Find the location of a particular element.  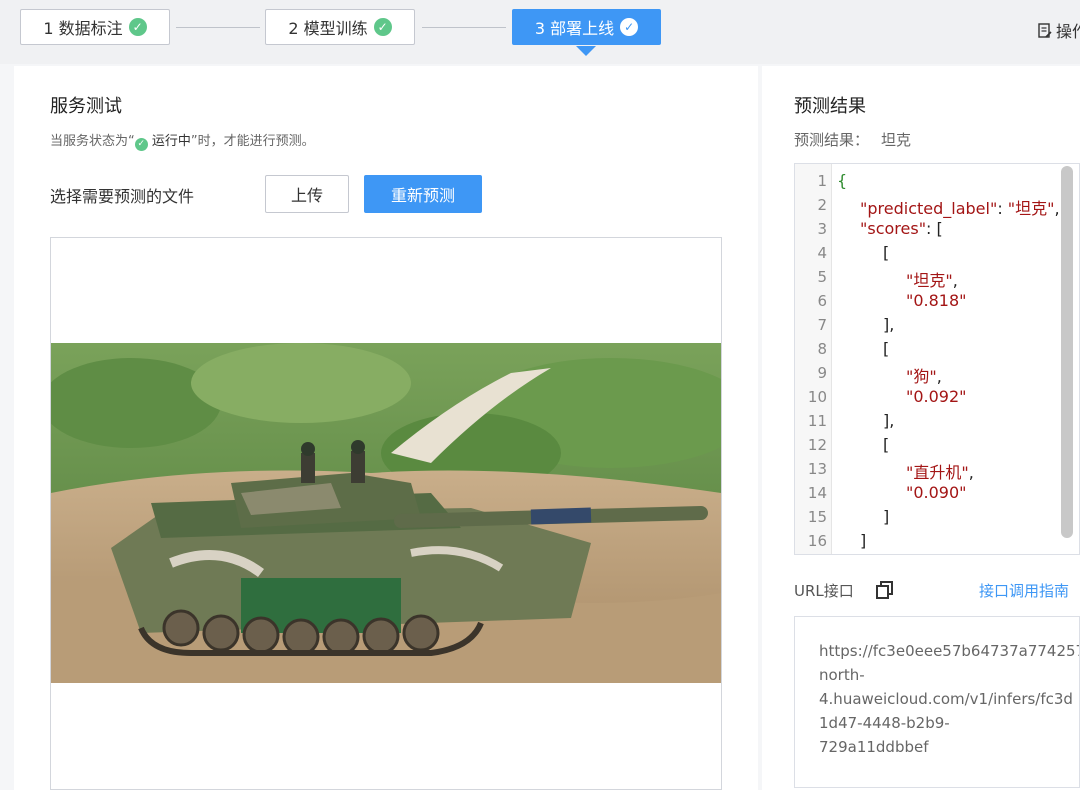

predict-result-summary: 预测结果： 坦克 is located at coordinates (852, 139).